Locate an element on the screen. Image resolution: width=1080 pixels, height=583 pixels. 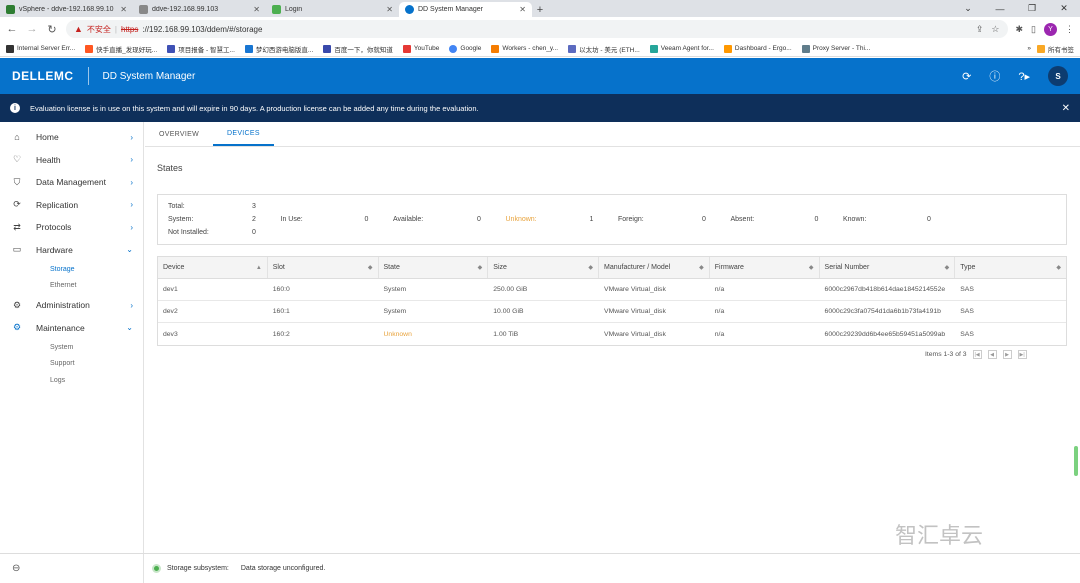
sidebar-item-protocols: ⇄ Protocols › is located at coordinates (71, 227).